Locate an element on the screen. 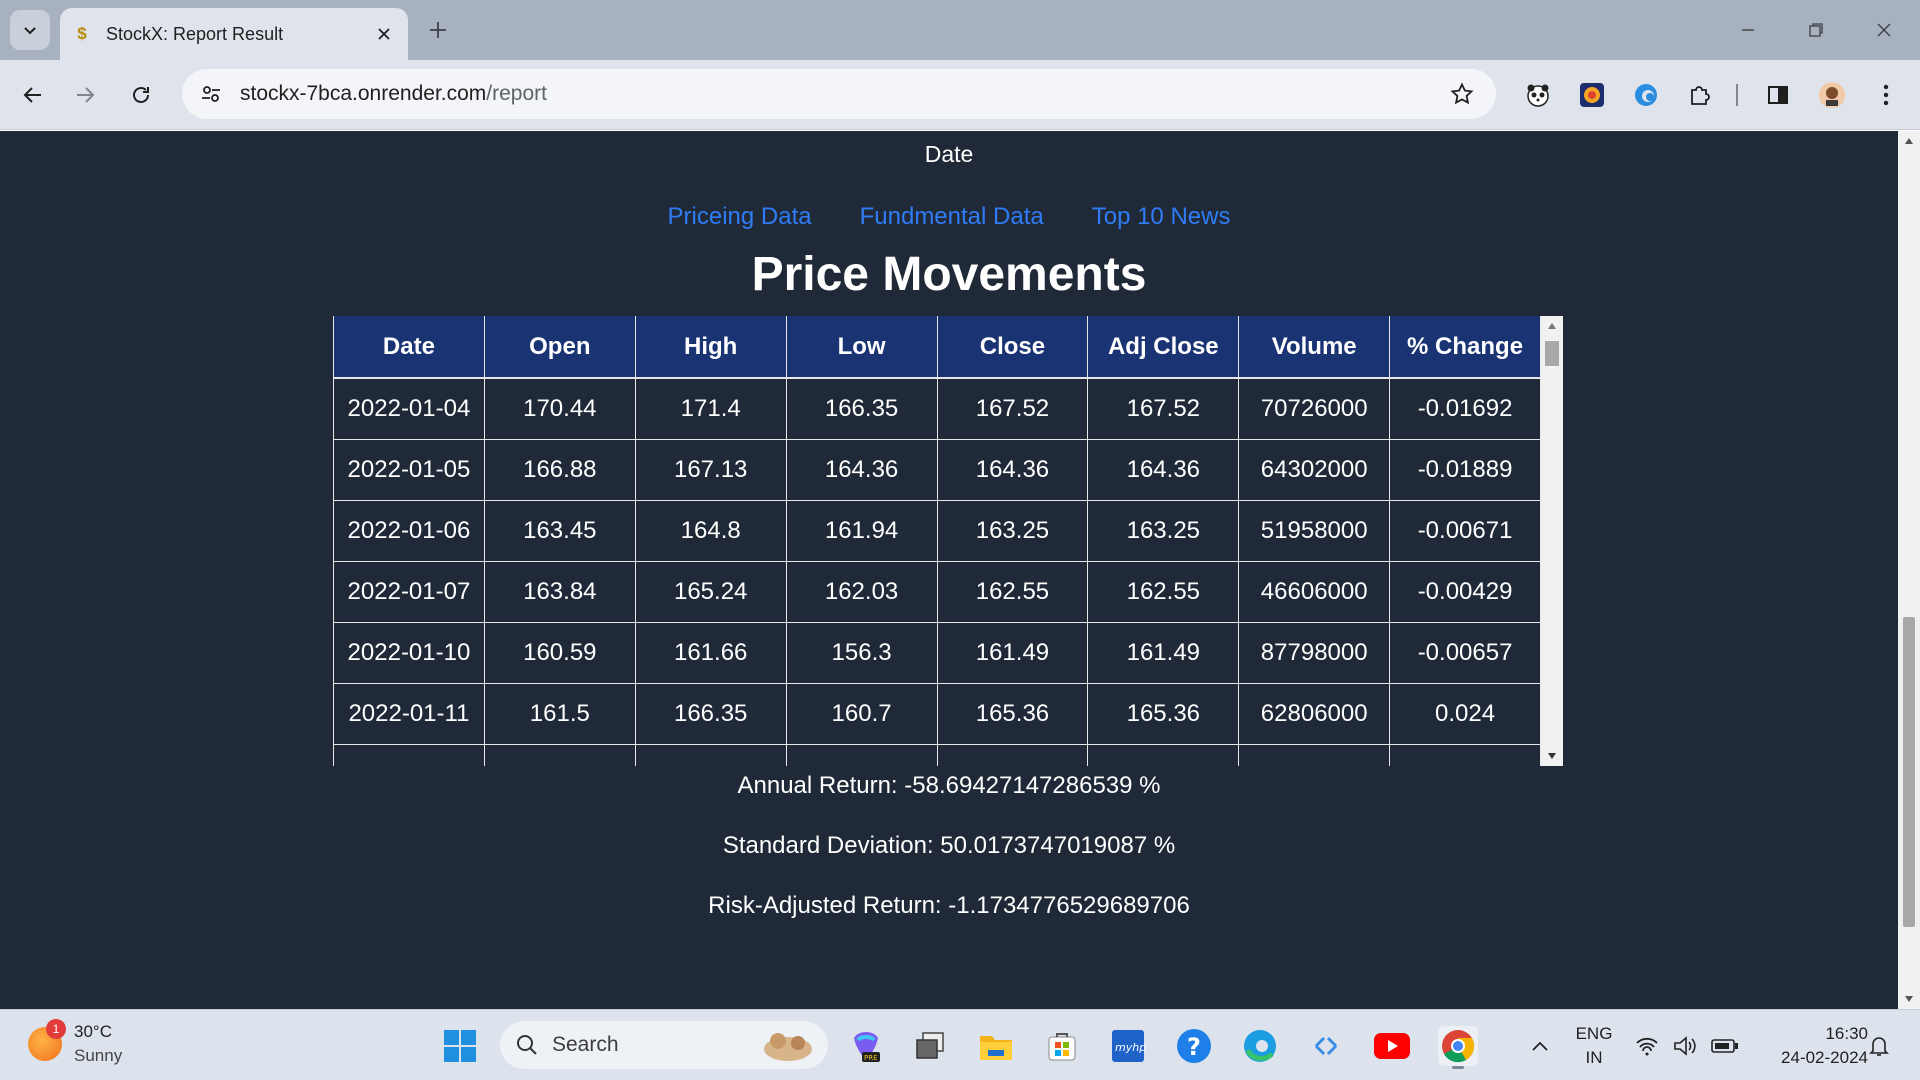 Image resolution: width=1920 pixels, height=1080 pixels. cell-low: 160.7 is located at coordinates (862, 714).